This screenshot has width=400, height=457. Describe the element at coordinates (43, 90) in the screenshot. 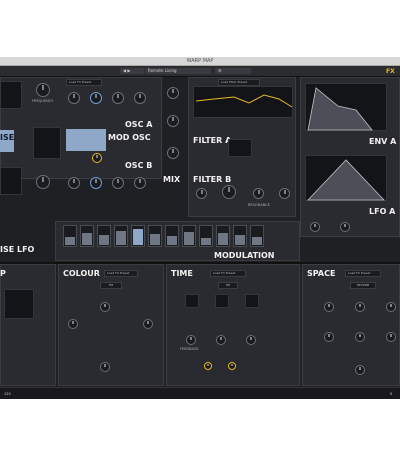

I see `frequency-knob` at that location.